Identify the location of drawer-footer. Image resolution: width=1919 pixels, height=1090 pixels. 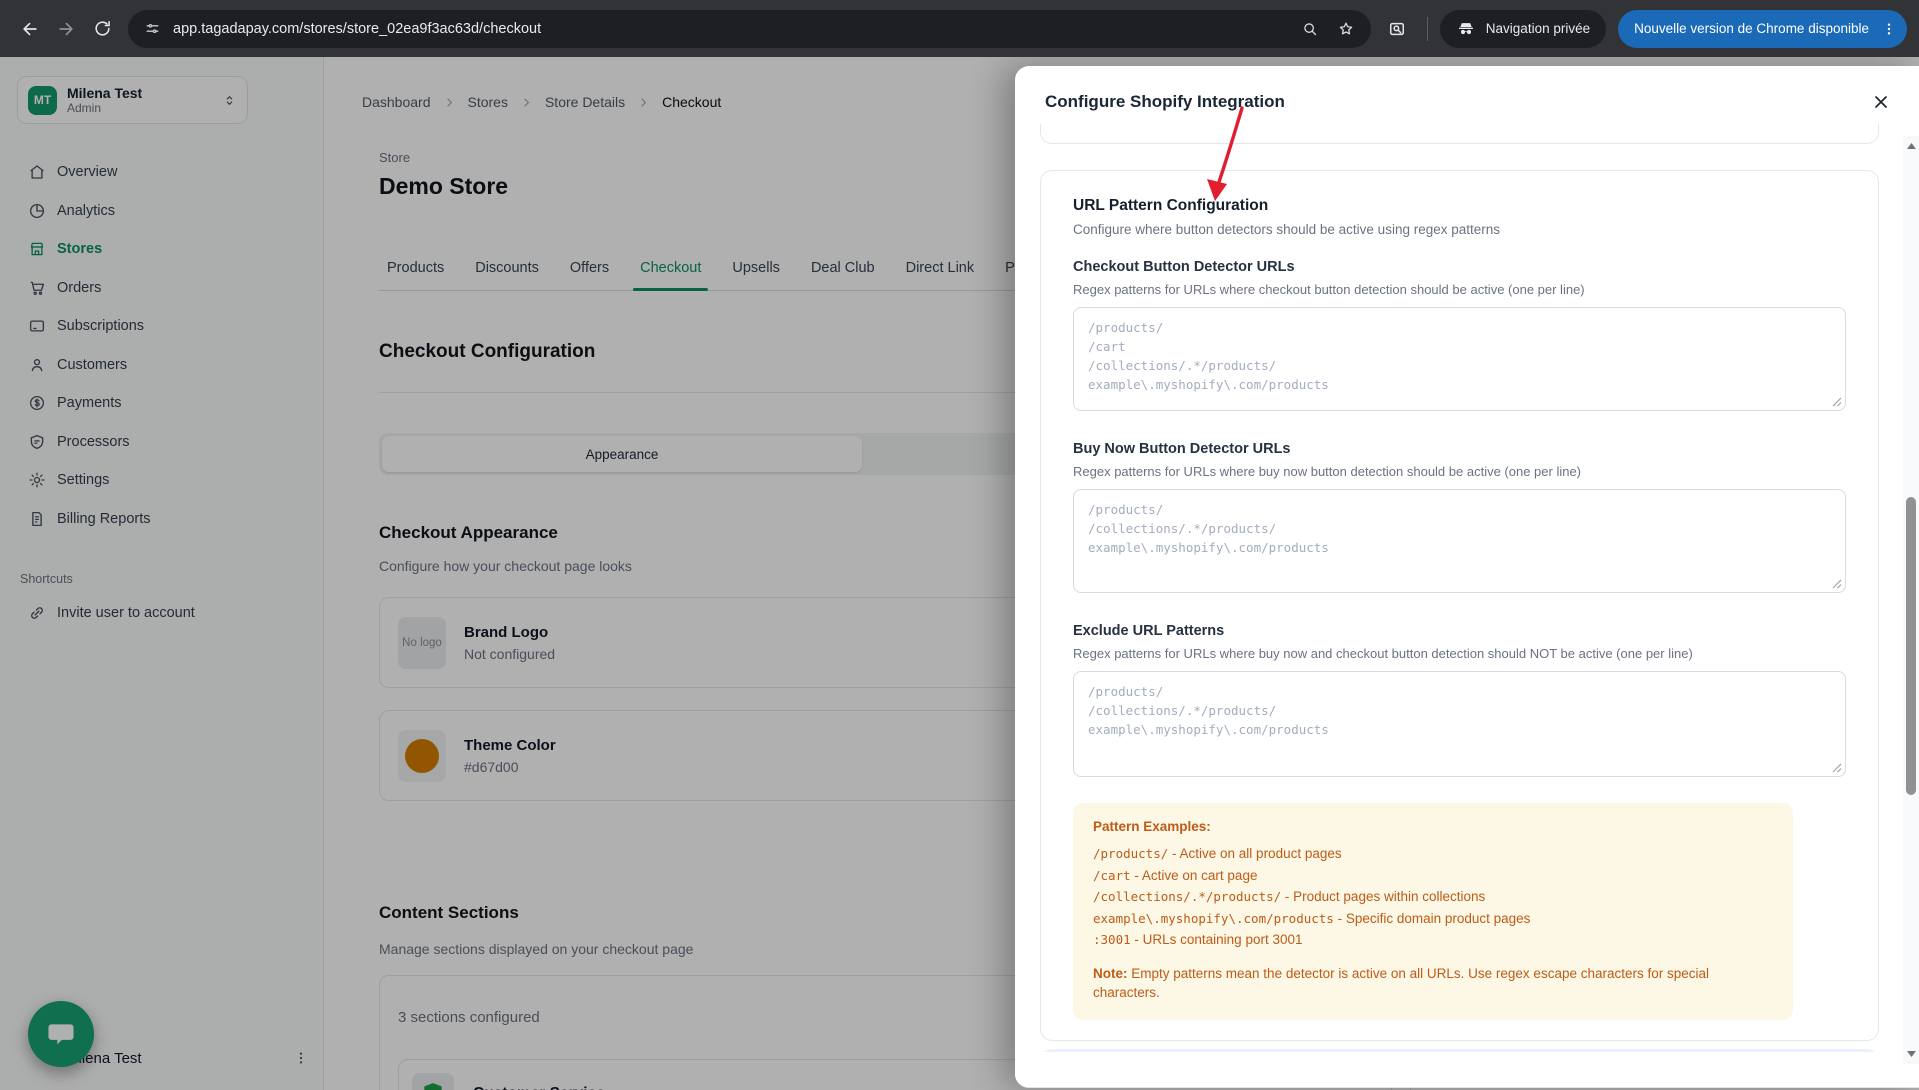
(1467, 1070).